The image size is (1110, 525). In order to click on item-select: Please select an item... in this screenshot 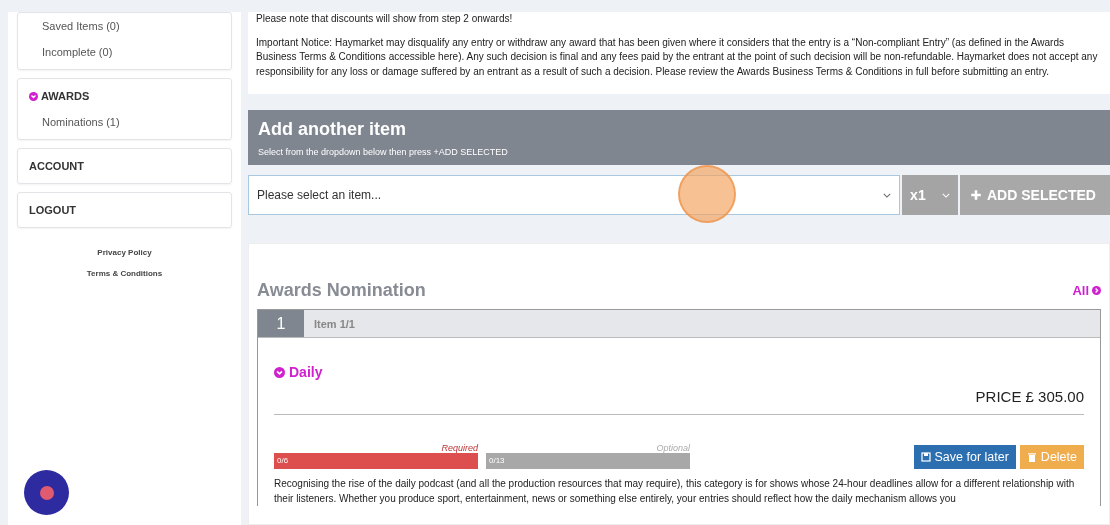, I will do `click(574, 195)`.